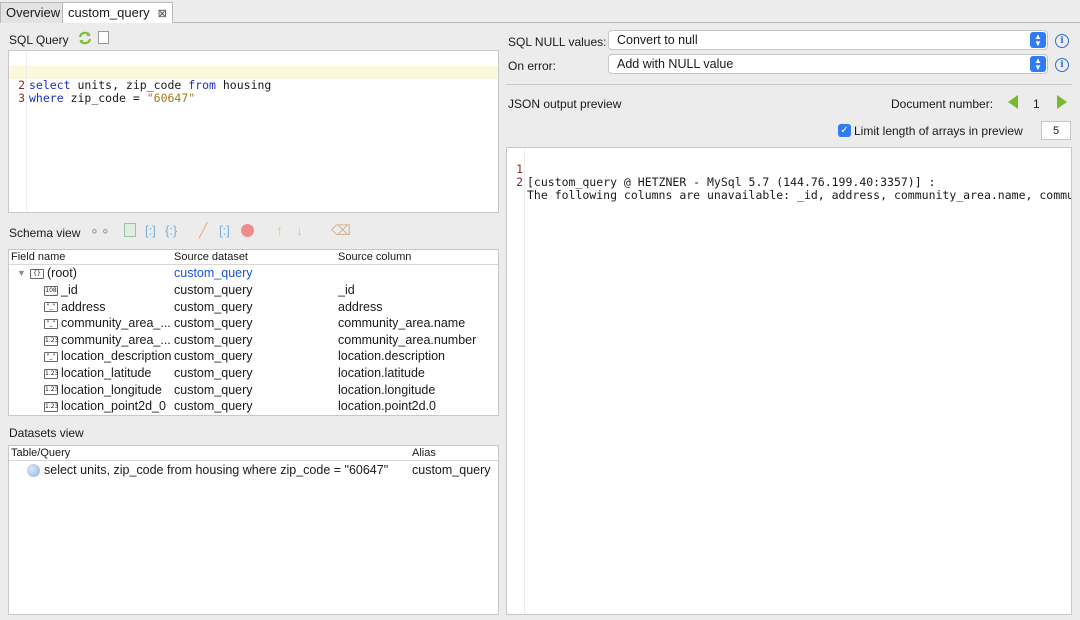 This screenshot has height=620, width=1080. I want to click on field-name: location_description, so click(116, 356).